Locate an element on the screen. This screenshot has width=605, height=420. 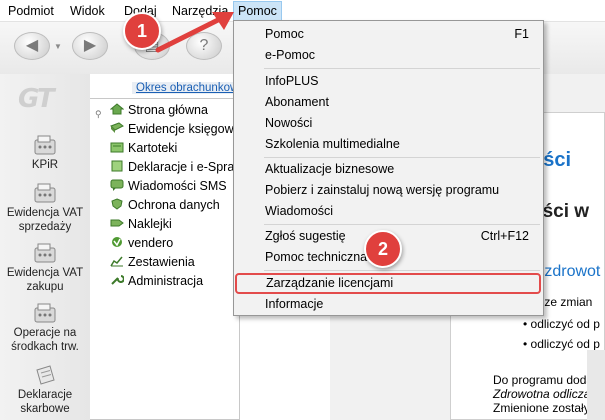
vendero-icon is located at coordinates (117, 242).